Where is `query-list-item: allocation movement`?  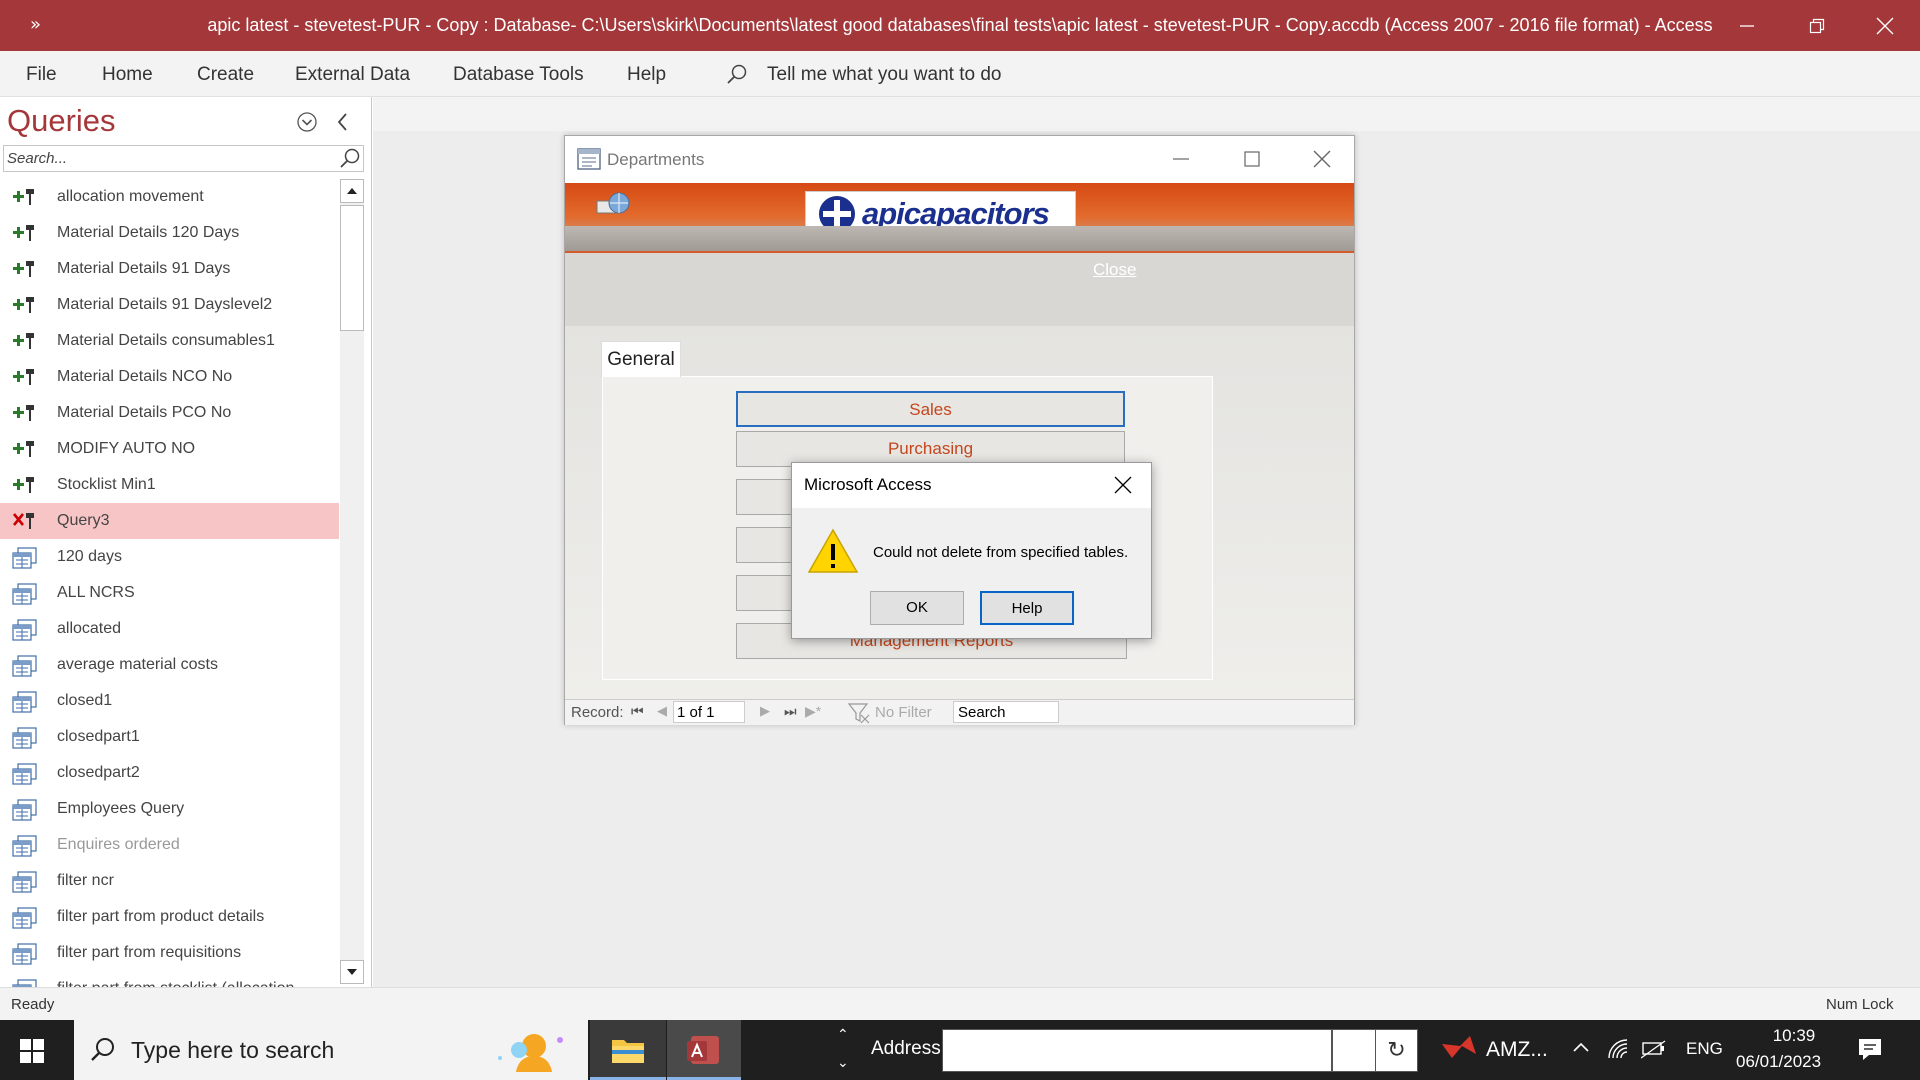
query-list-item: allocation movement is located at coordinates (169, 197).